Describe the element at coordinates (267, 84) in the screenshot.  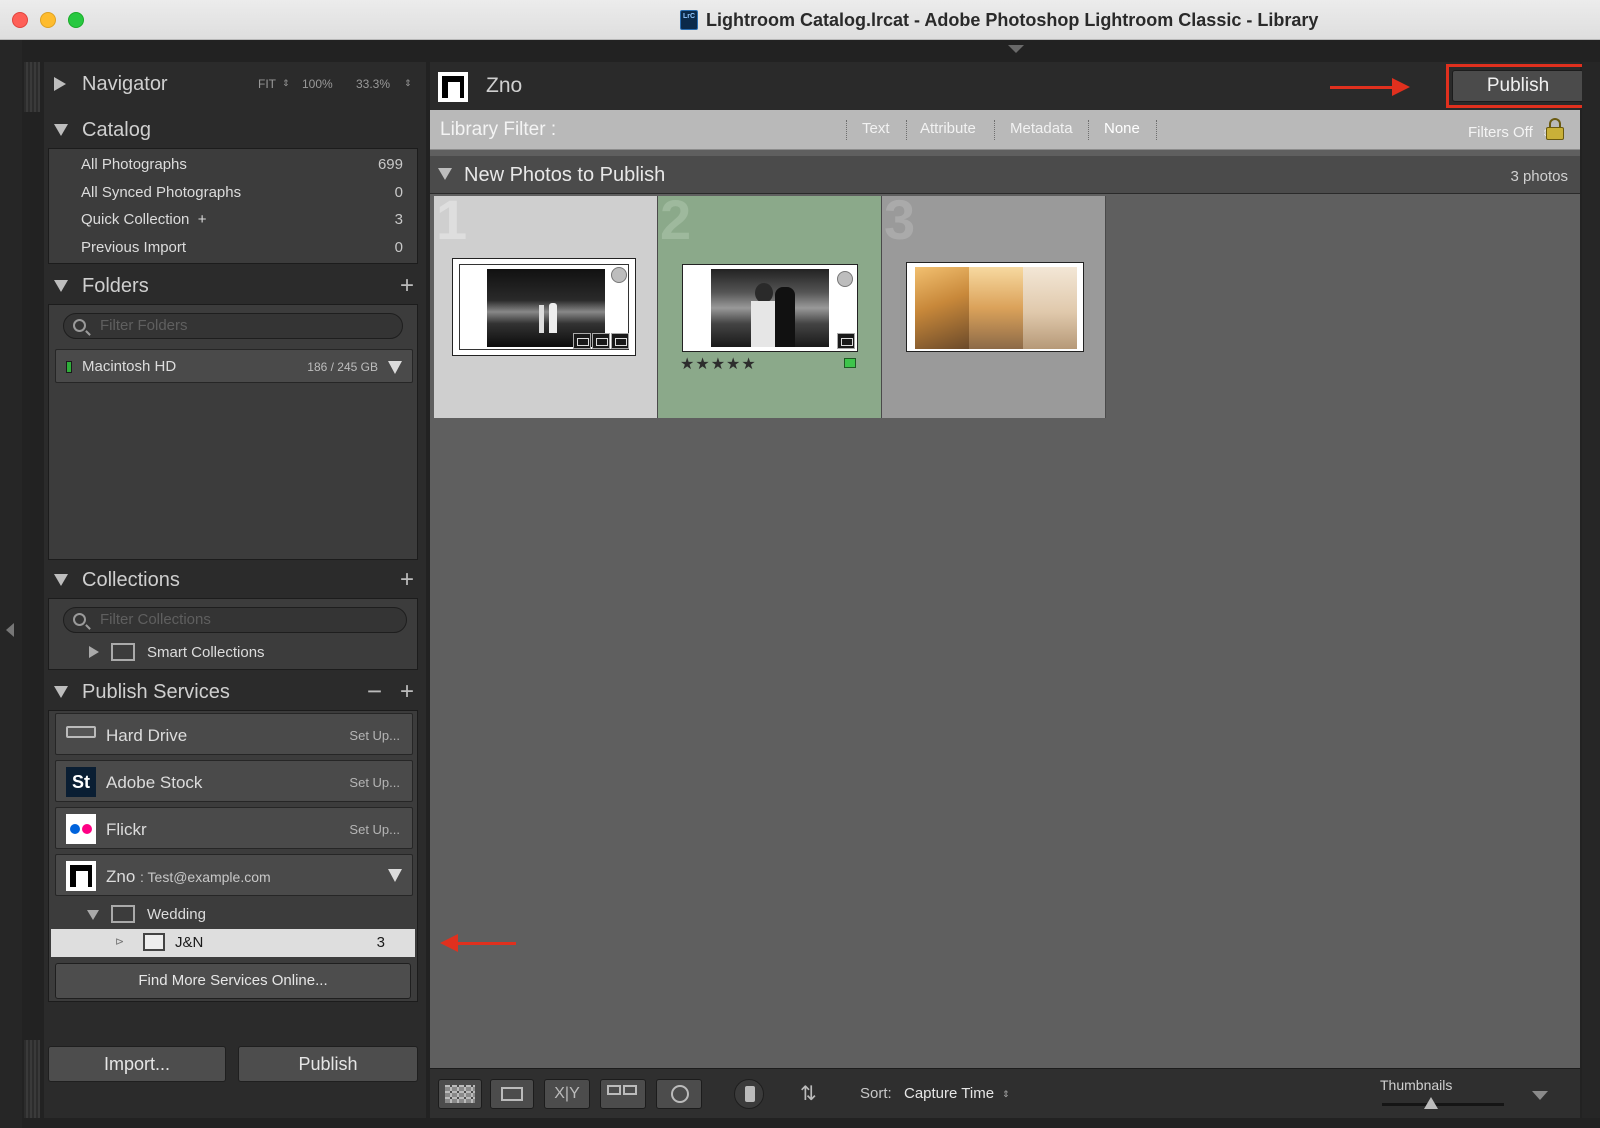
I see `zoom-fit: FIT` at that location.